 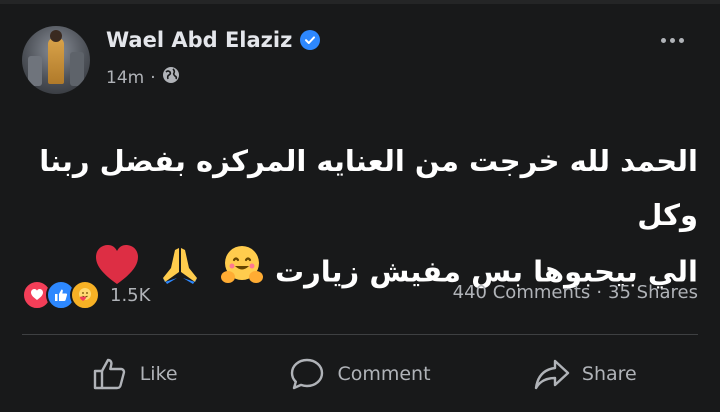 I want to click on comment-bubble-icon, so click(x=307, y=374).